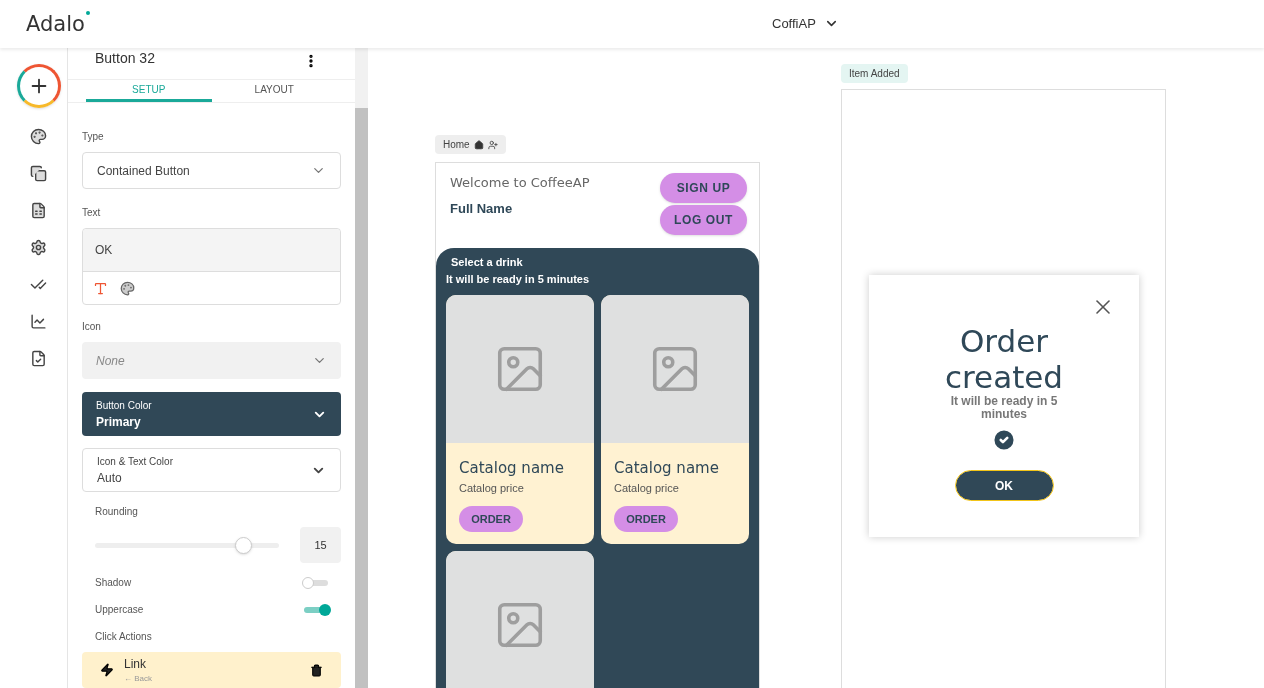 The image size is (1264, 688). I want to click on user-icon, so click(492, 144).